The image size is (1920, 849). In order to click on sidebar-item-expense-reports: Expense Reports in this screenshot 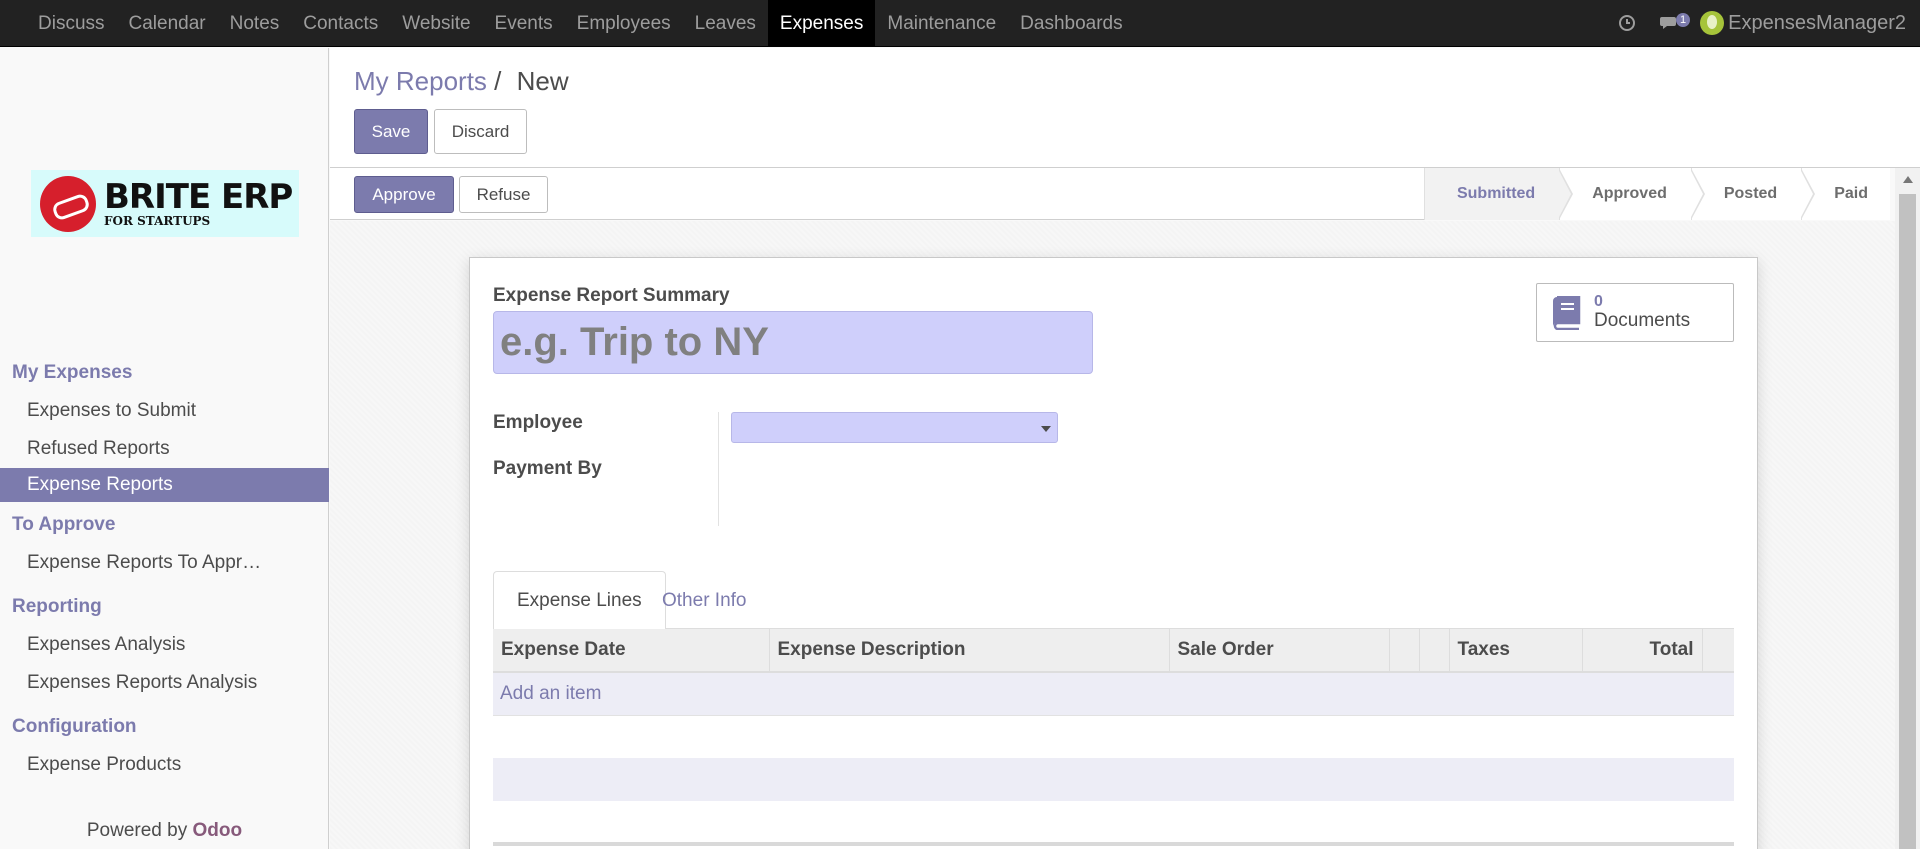, I will do `click(164, 485)`.